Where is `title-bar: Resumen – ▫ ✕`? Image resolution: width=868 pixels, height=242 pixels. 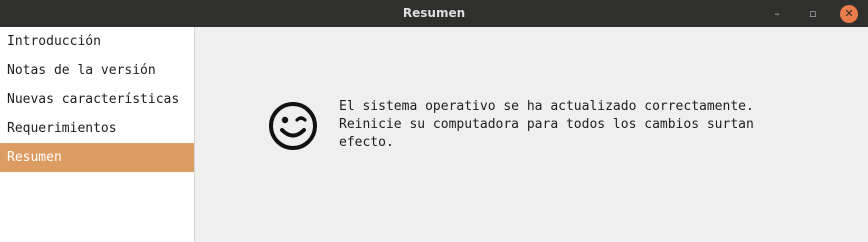 title-bar: Resumen – ▫ ✕ is located at coordinates (434, 13).